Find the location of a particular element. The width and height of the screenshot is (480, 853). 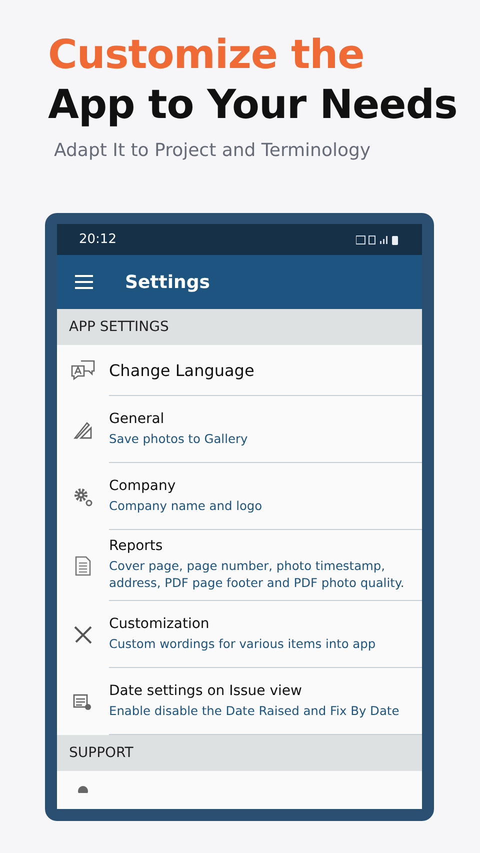

item-title: Customization is located at coordinates (159, 624).